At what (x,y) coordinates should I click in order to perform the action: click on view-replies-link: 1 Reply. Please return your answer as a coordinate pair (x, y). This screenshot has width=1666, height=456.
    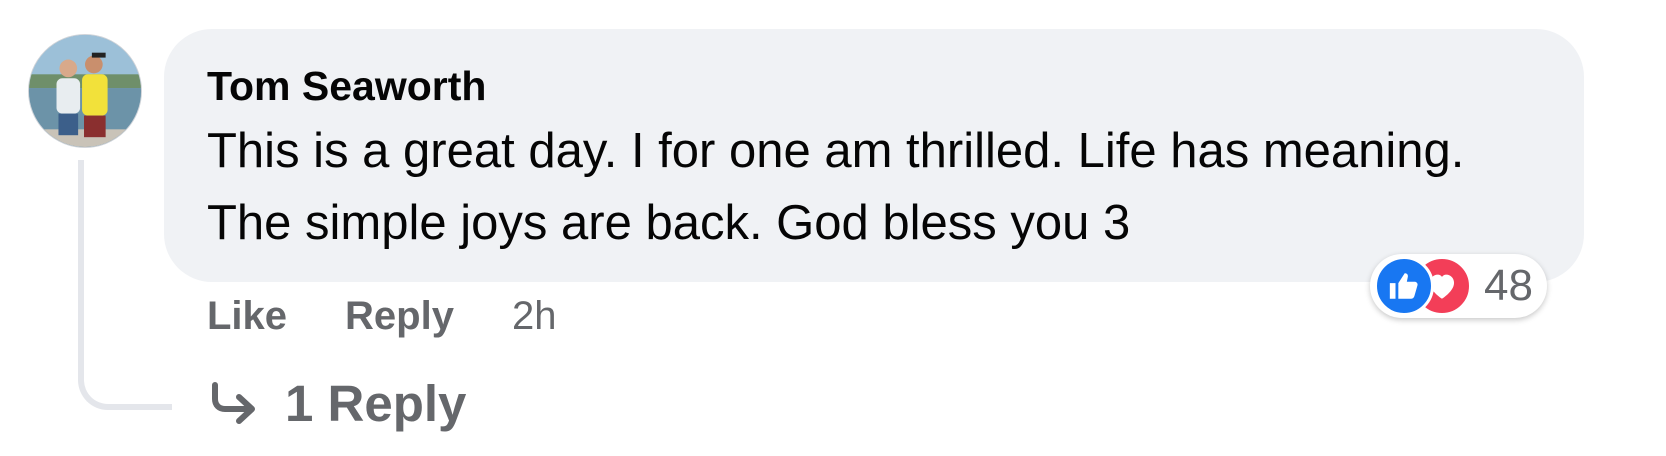
    Looking at the image, I should click on (337, 403).